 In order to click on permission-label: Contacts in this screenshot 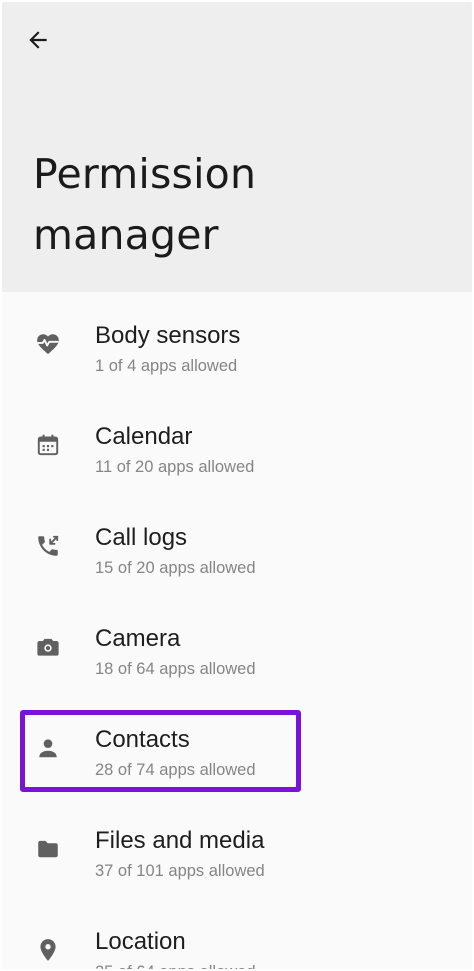, I will do `click(142, 739)`.